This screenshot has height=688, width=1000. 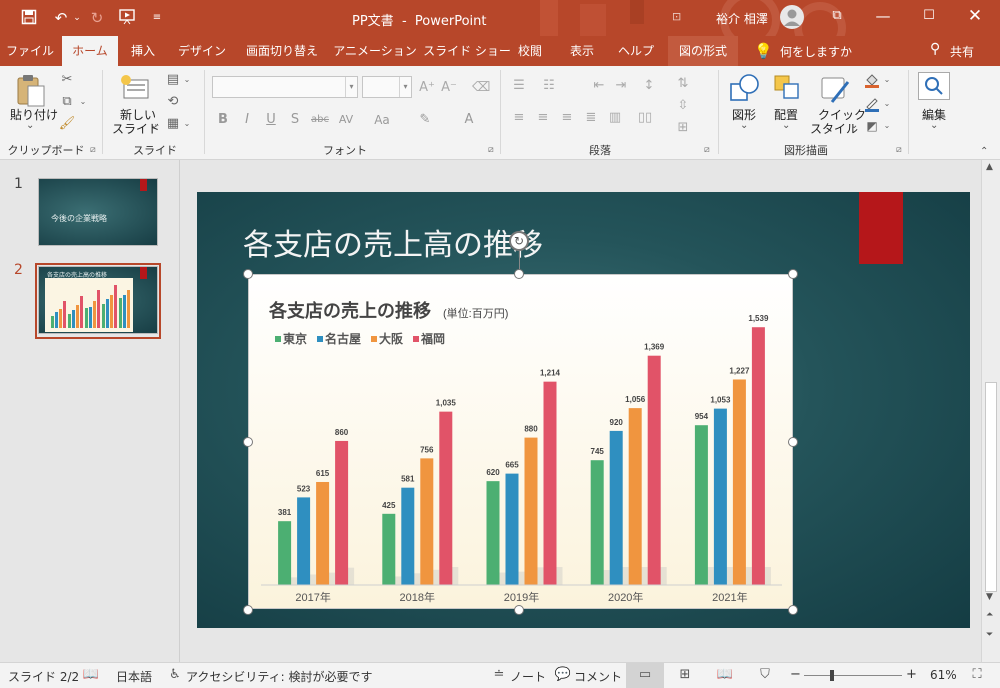 I want to click on paste-dropdown-icon: ⌄, so click(x=30, y=125).